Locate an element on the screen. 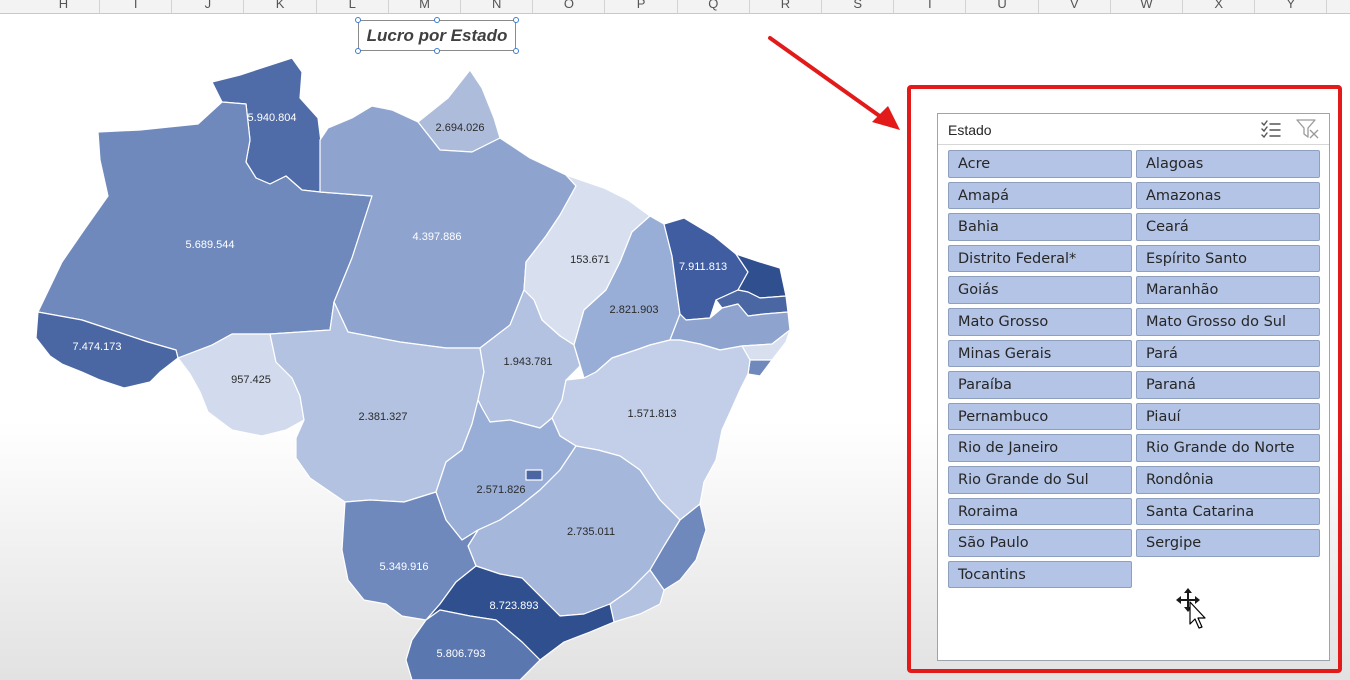  label-goias: 2.571.826 is located at coordinates (501, 490).